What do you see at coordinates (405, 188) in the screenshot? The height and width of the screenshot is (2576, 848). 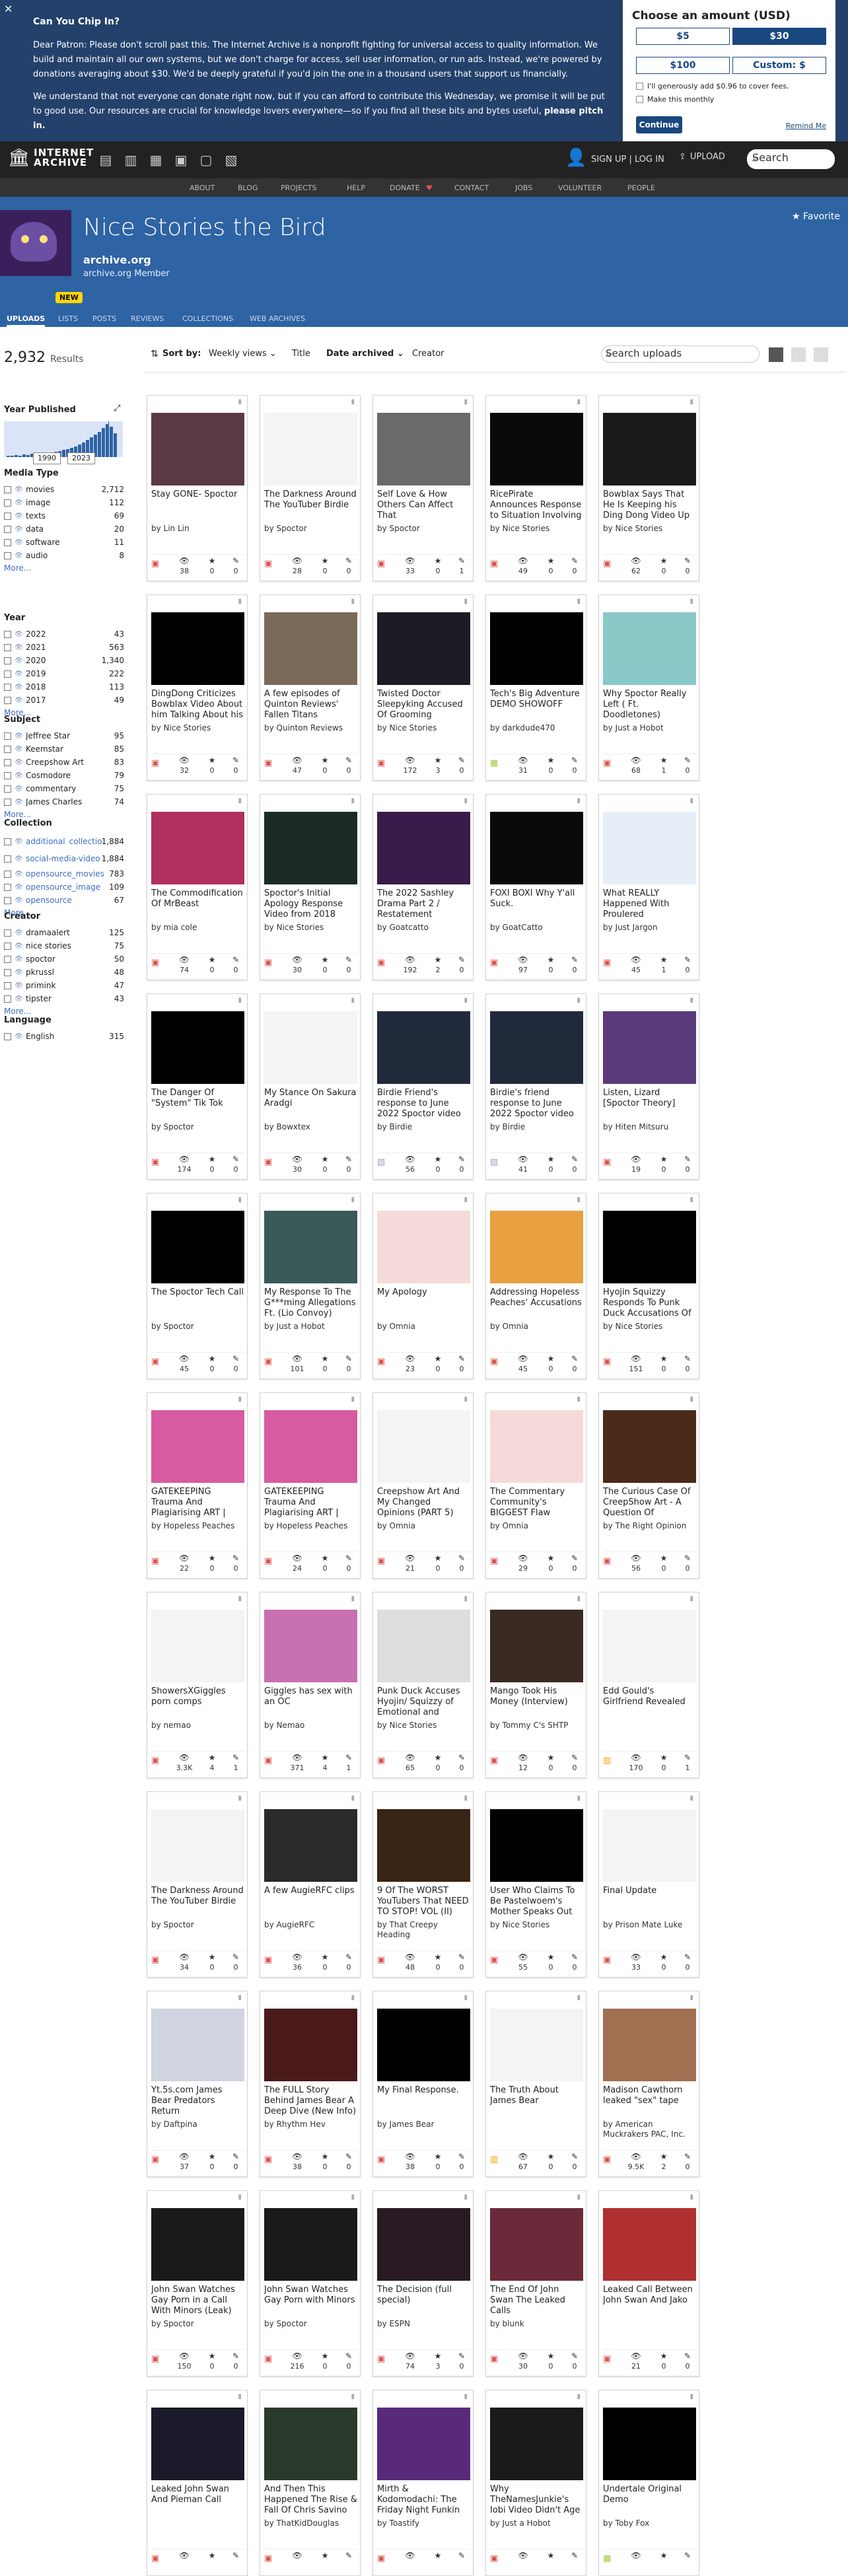 I see `nav-donate: DONATE` at bounding box center [405, 188].